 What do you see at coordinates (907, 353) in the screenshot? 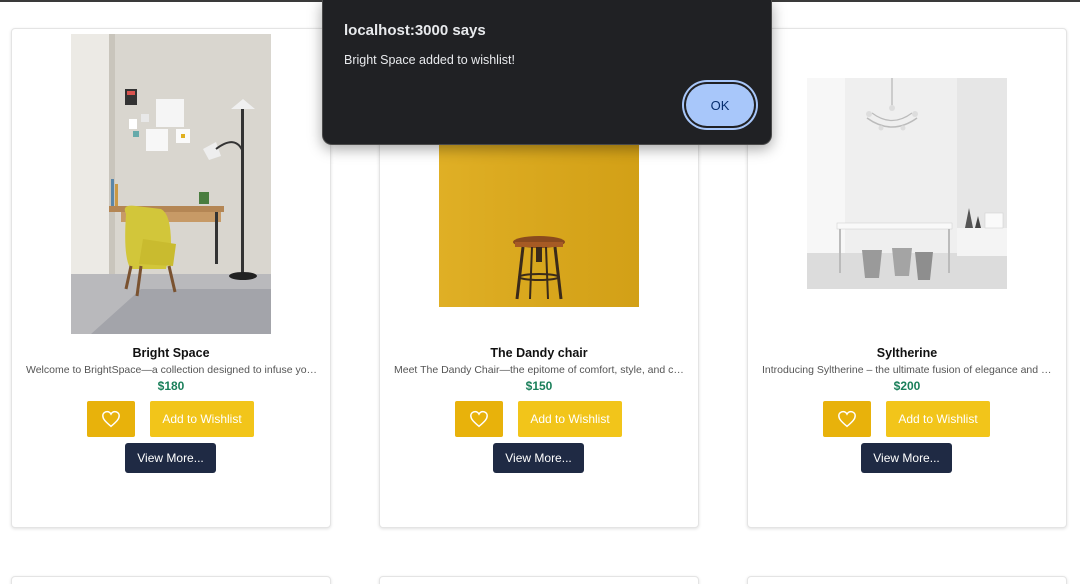
I see `product-title: Syltherine` at bounding box center [907, 353].